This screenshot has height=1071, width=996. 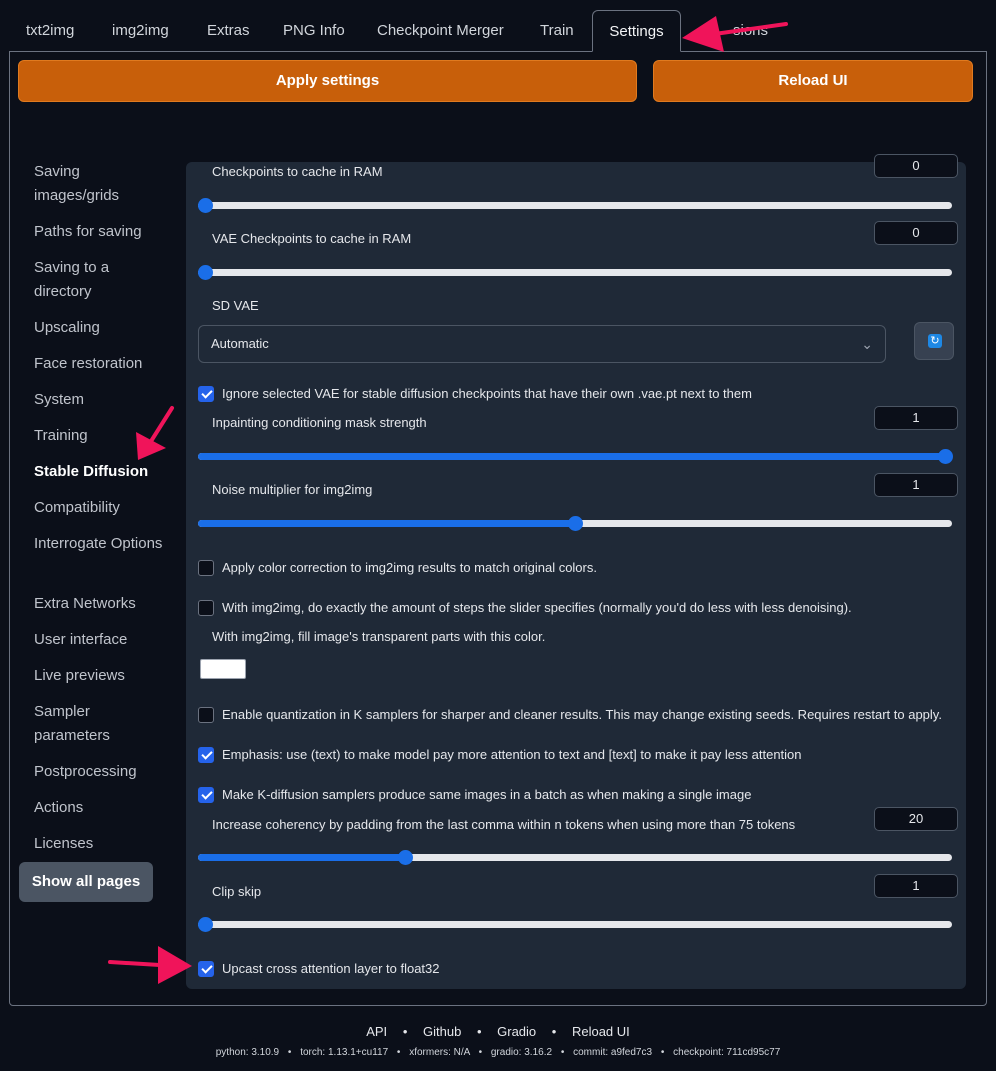 I want to click on arrow-to-stable-diffusion, so click(x=155, y=433).